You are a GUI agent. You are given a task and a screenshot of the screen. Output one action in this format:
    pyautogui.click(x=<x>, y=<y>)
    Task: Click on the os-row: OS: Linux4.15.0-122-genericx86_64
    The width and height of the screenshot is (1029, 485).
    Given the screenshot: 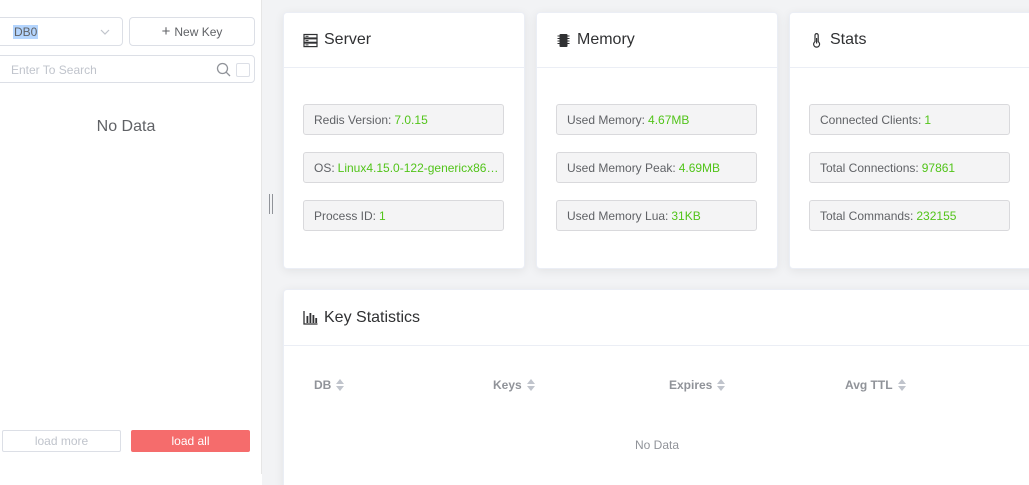 What is the action you would take?
    pyautogui.click(x=403, y=167)
    